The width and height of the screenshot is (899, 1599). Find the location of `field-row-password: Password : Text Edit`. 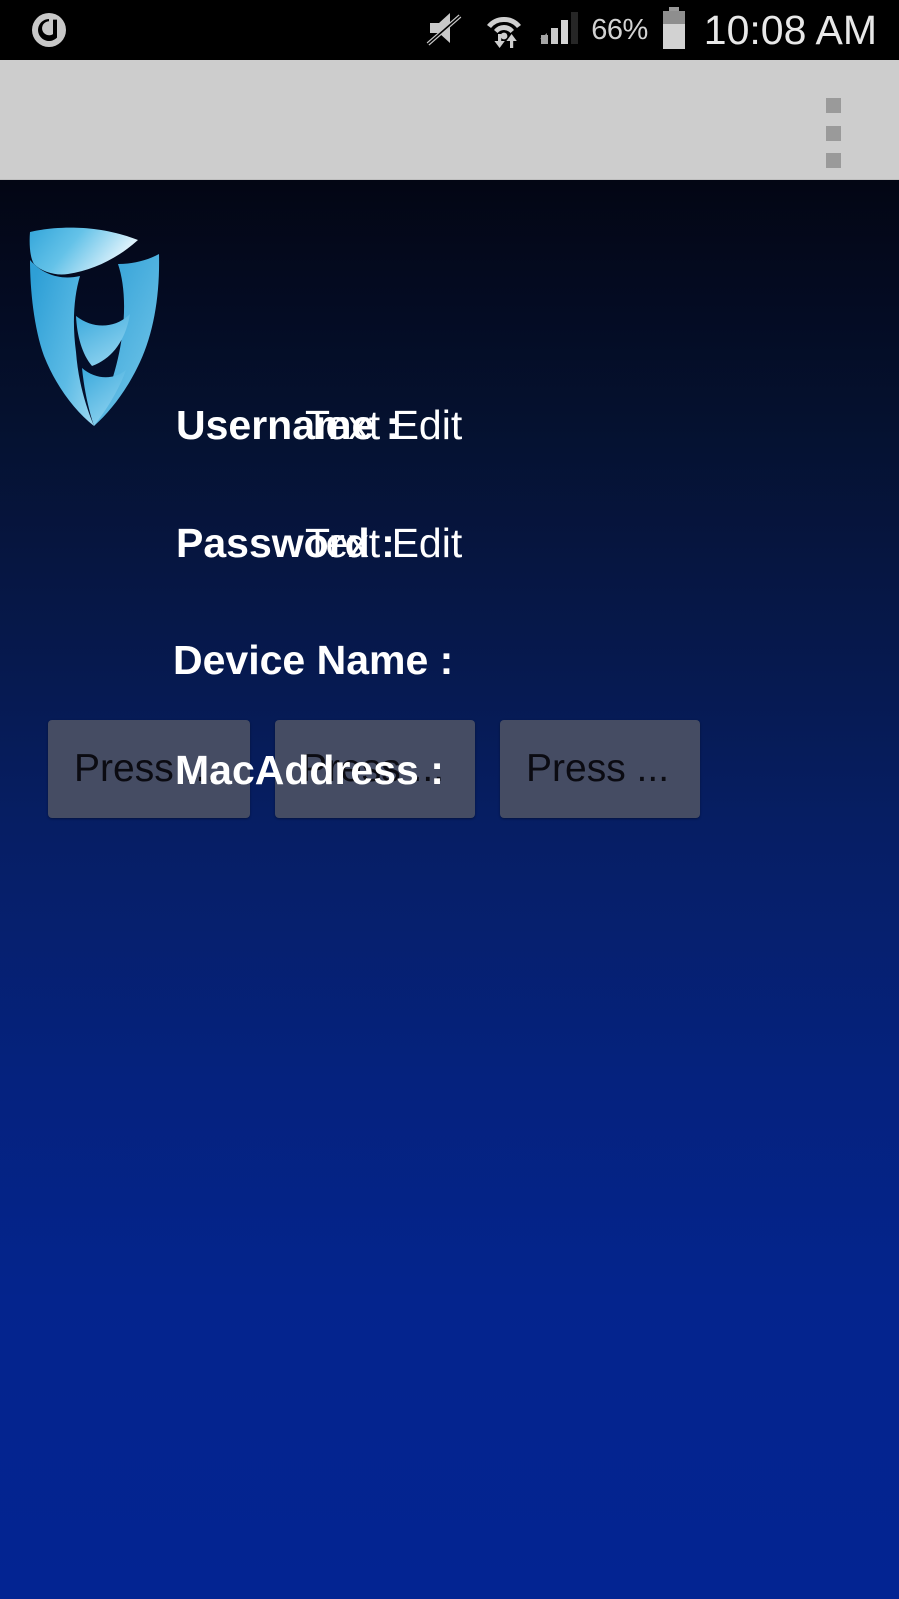

field-row-password: Password : Text Edit is located at coordinates (449, 543).